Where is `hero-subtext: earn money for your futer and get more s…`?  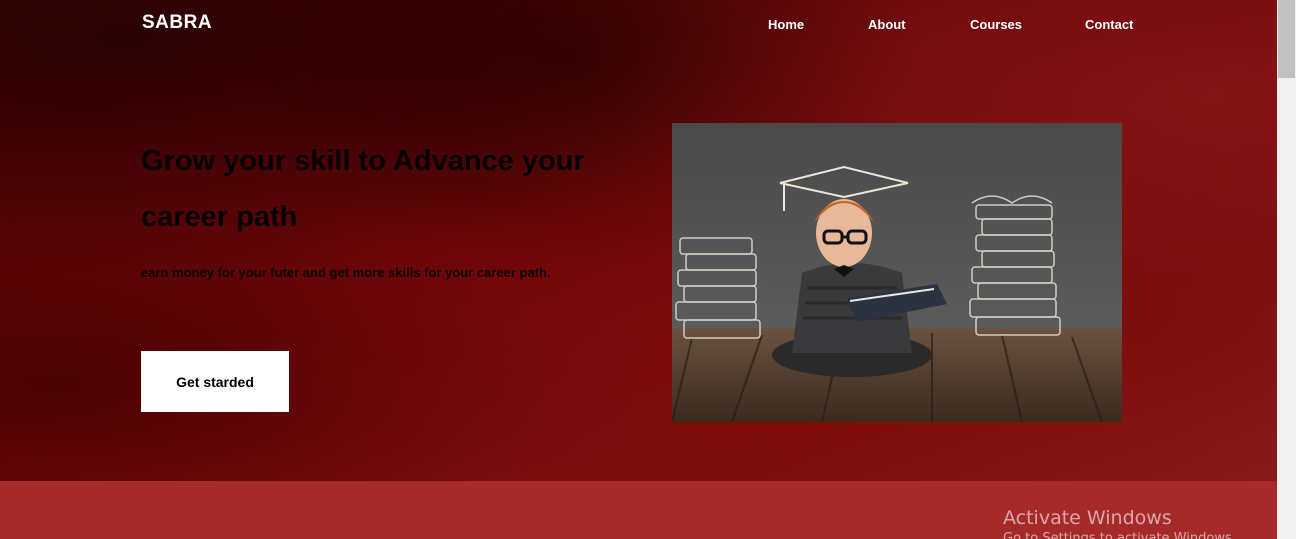
hero-subtext: earn money for your futer and get more s… is located at coordinates (346, 272).